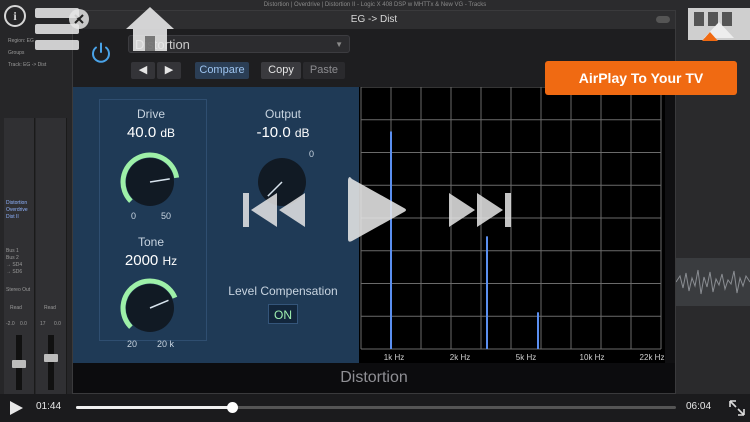 The image size is (750, 422). What do you see at coordinates (394, 357) in the screenshot?
I see `x-tick-label-1: 1k Hz` at bounding box center [394, 357].